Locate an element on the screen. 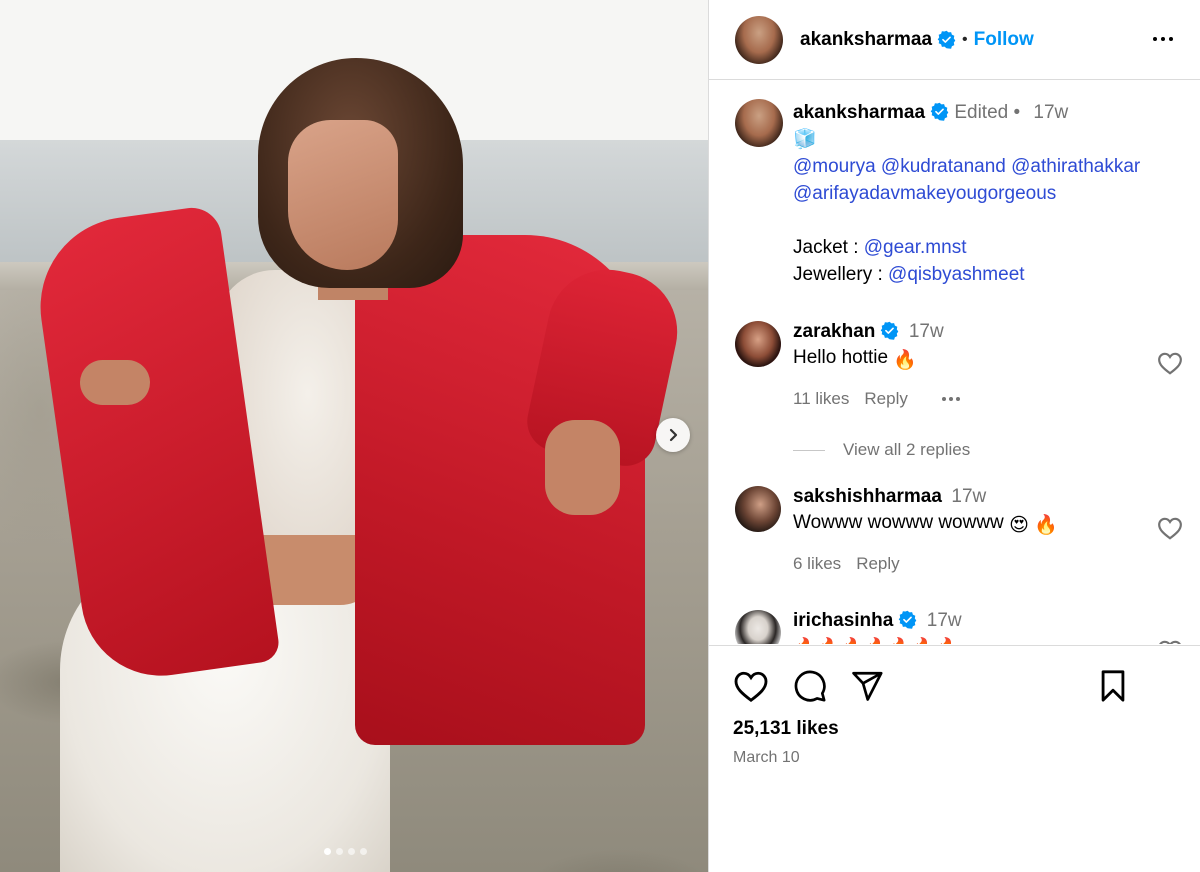  follow-button: Follow is located at coordinates (1004, 40).